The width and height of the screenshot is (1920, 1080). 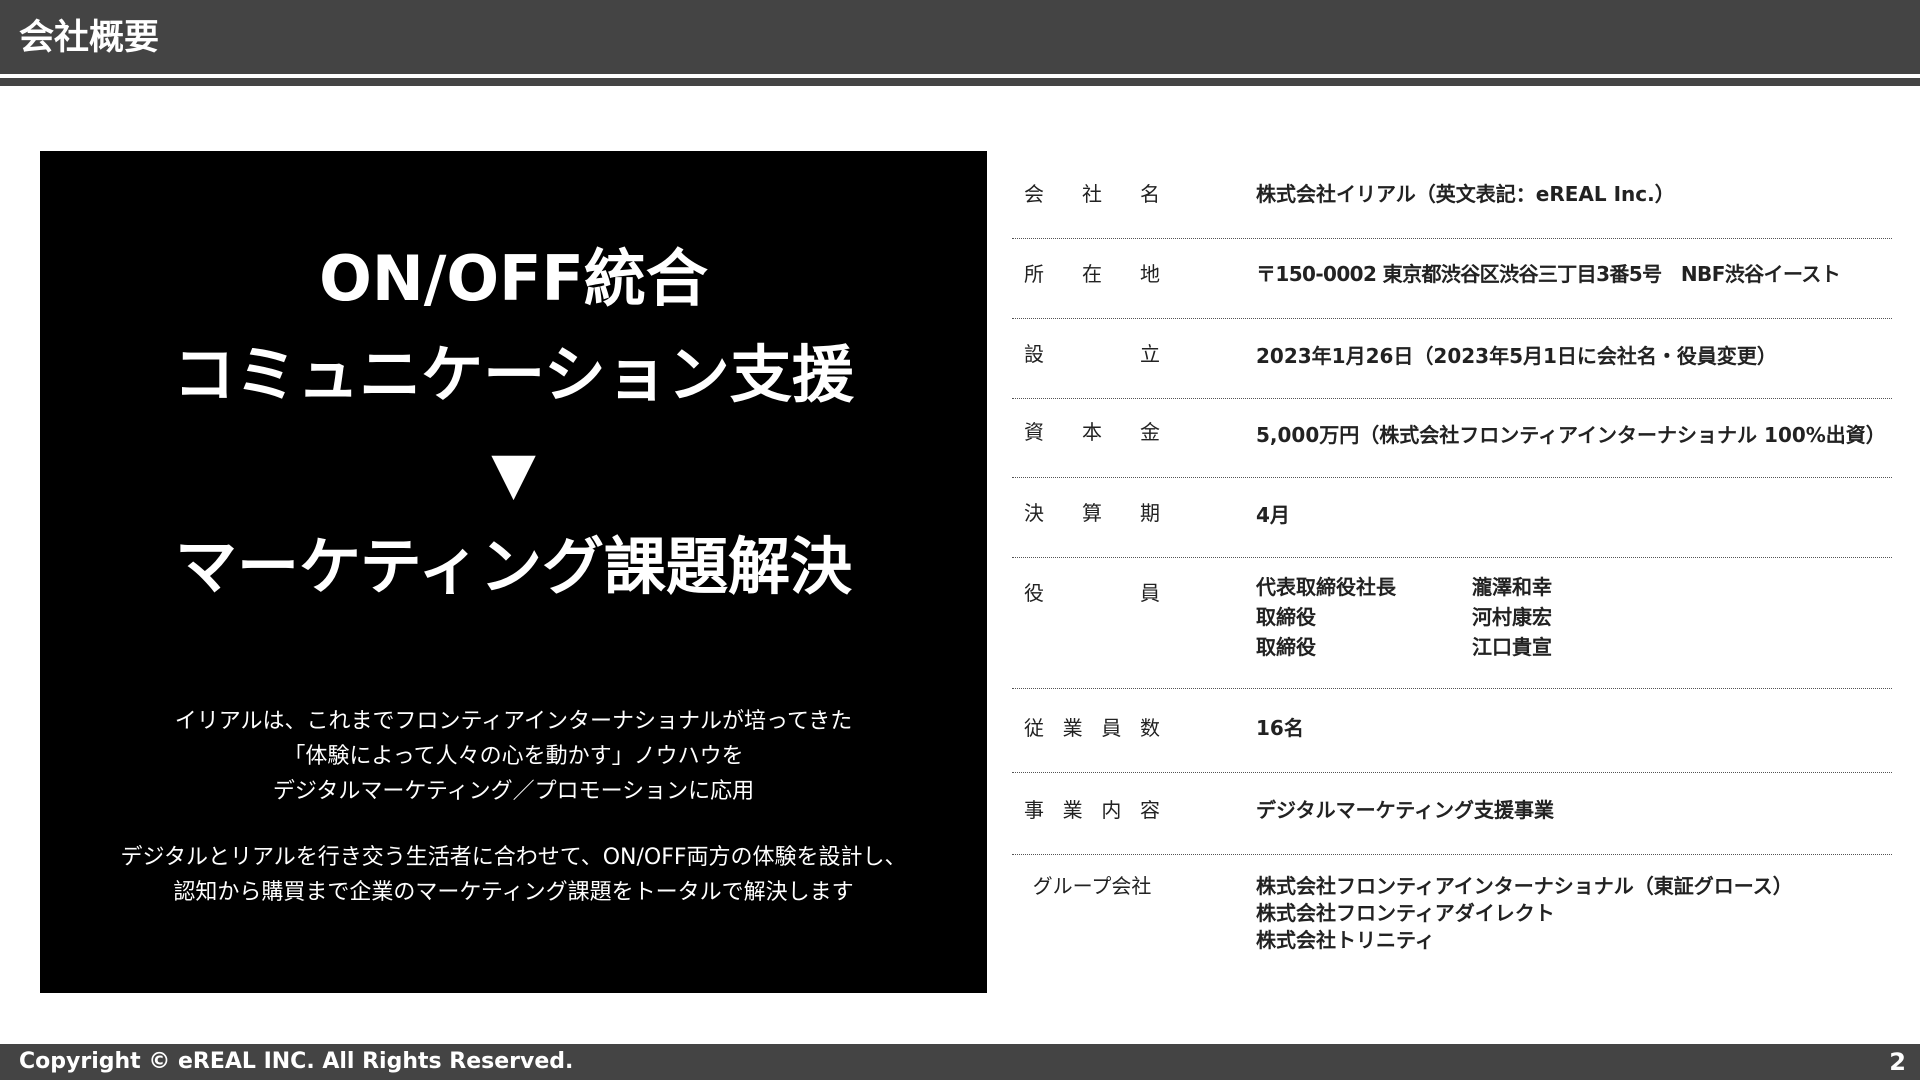 What do you see at coordinates (1273, 515) in the screenshot?
I see `info-value: 4月` at bounding box center [1273, 515].